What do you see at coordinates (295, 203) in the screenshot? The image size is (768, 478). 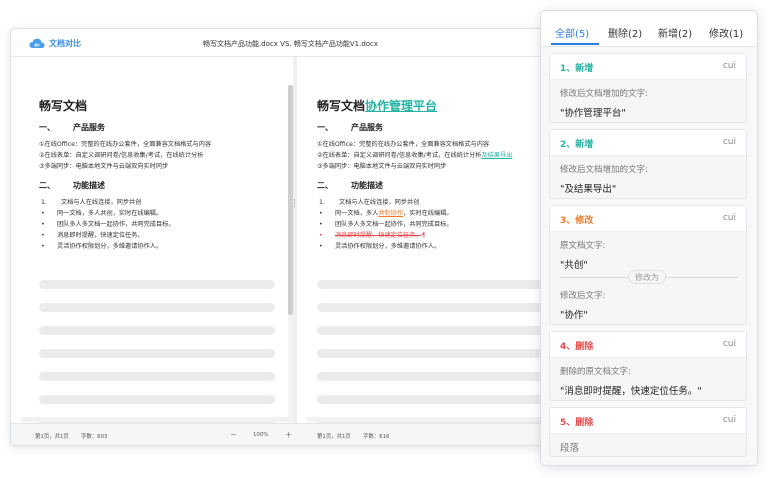 I see `splitter-grip-icon` at bounding box center [295, 203].